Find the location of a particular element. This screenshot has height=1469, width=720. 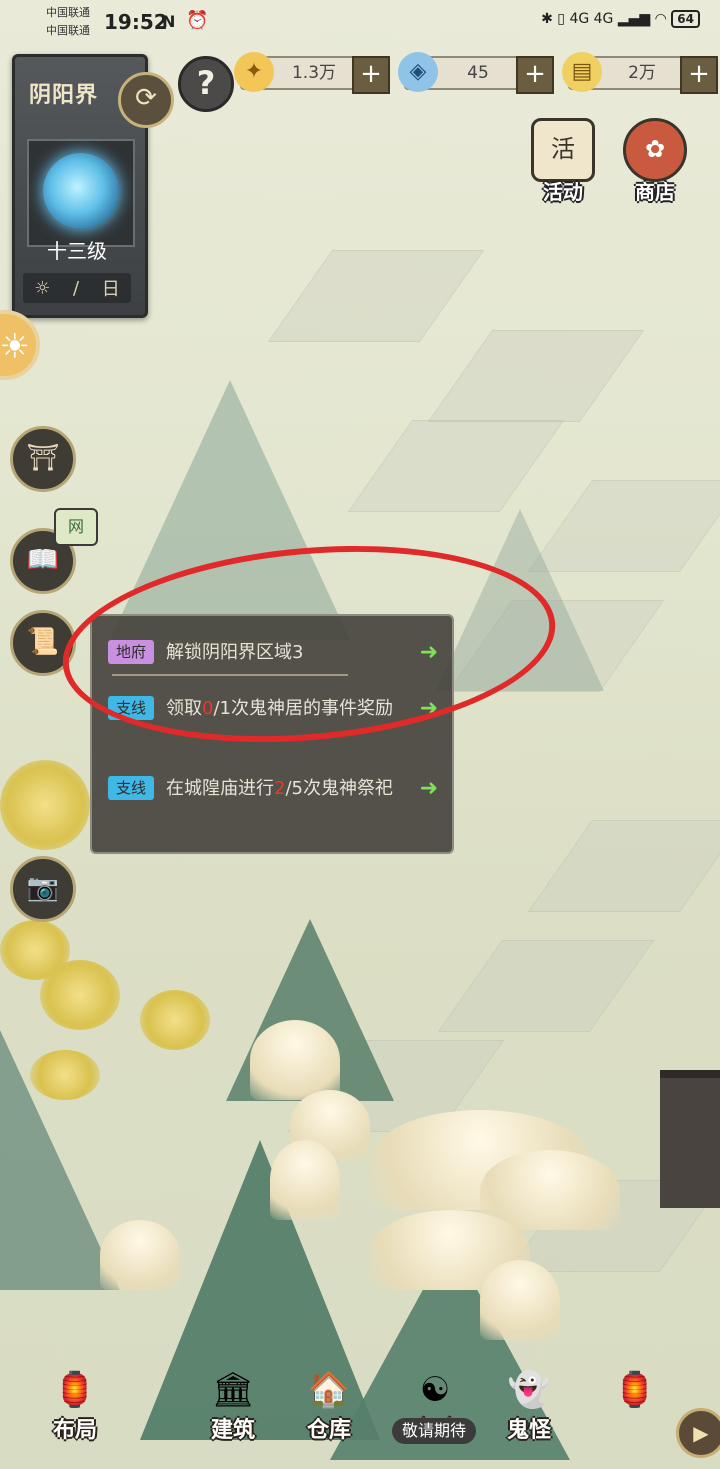

nav-ghost-monster: 👻 鬼怪 is located at coordinates (529, 1402).